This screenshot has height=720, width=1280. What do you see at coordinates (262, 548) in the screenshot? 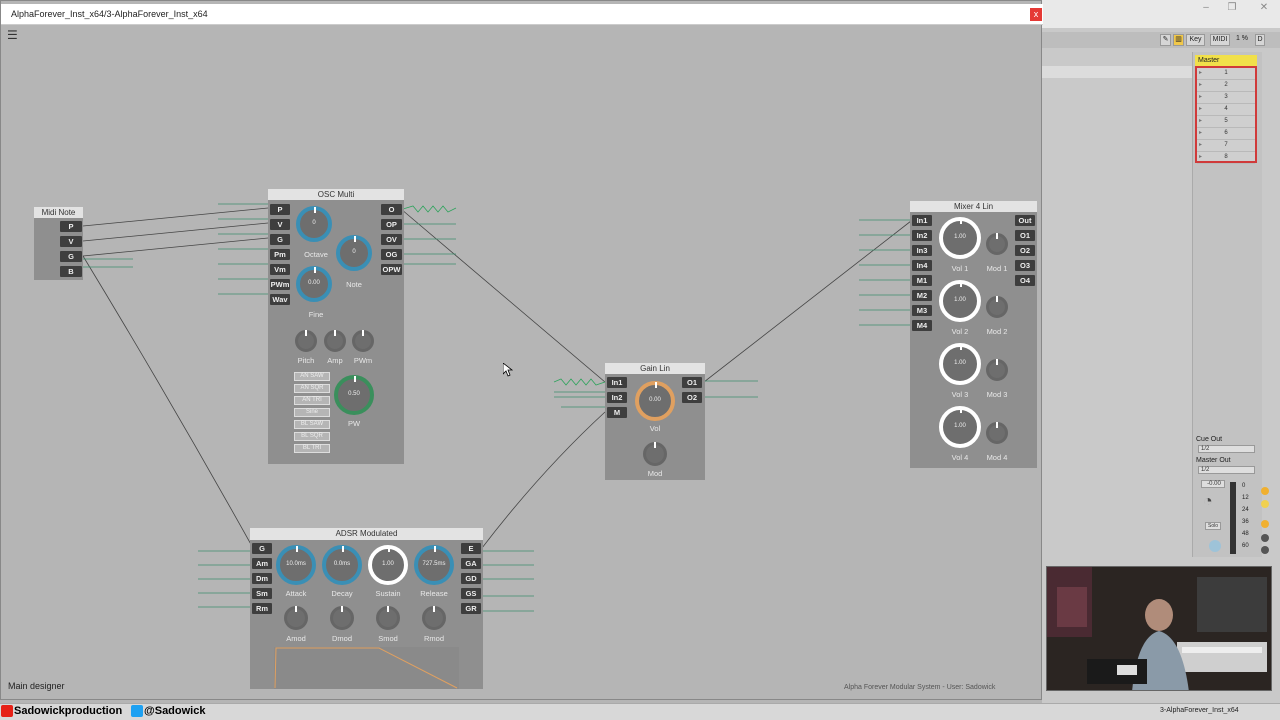
I see `input-port: G` at bounding box center [262, 548].